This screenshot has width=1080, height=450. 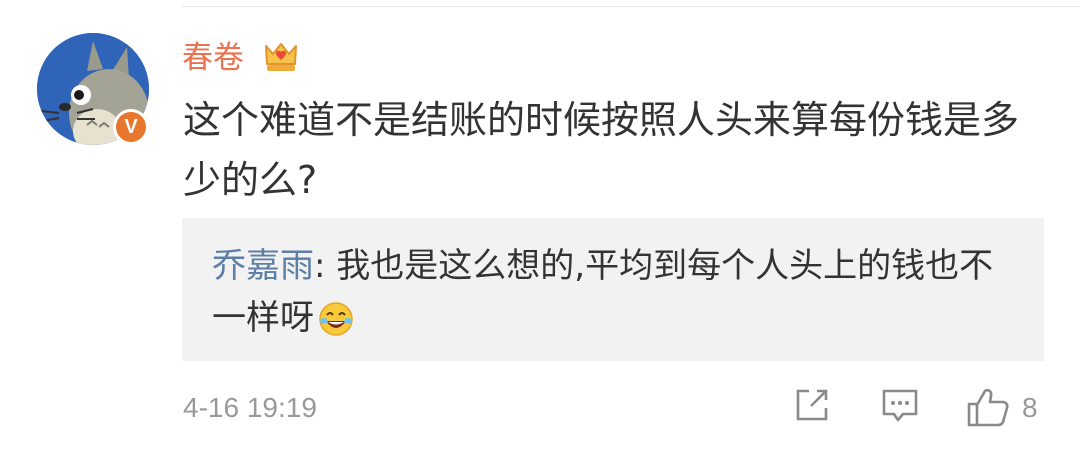 What do you see at coordinates (1030, 407) in the screenshot?
I see `like-count: 8` at bounding box center [1030, 407].